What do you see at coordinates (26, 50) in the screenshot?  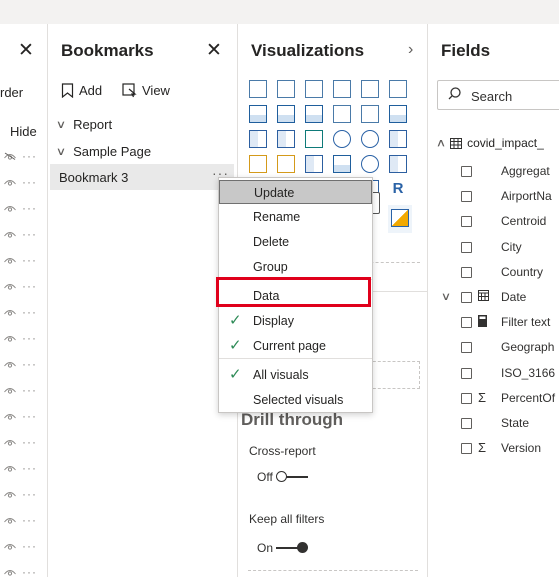 I see `selection-close-button: ✕` at bounding box center [26, 50].